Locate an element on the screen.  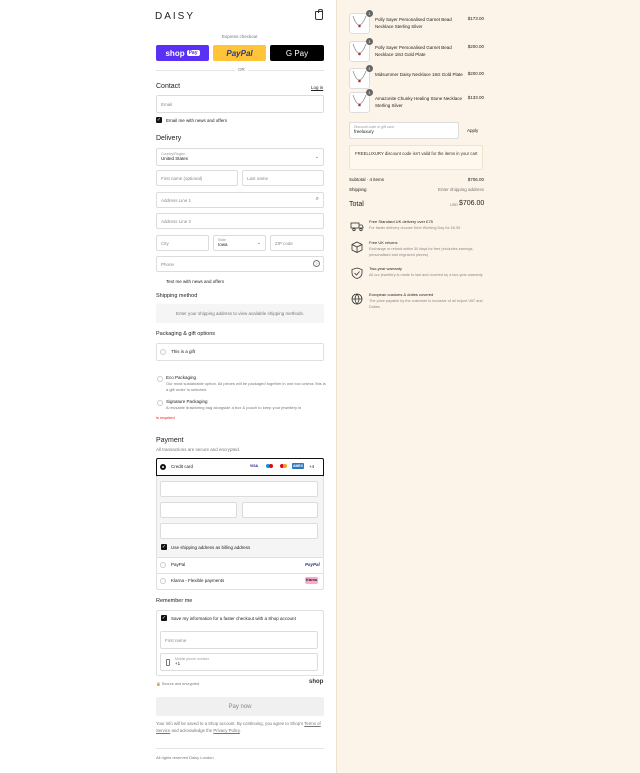
email-field: Email is located at coordinates (240, 104).